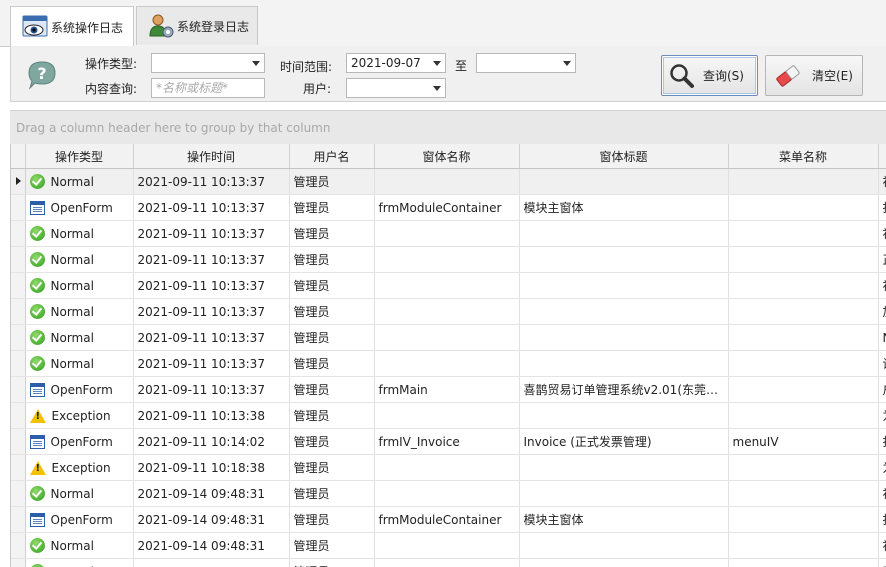 This screenshot has width=886, height=567. What do you see at coordinates (447, 156) in the screenshot?
I see `column-header-form-name: 窗体名称` at bounding box center [447, 156].